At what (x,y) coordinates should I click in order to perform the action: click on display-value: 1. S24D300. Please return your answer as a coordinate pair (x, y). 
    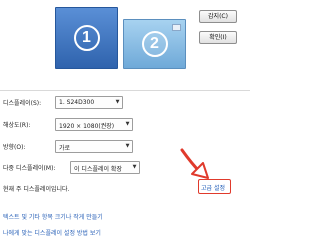
    Looking at the image, I should click on (77, 102).